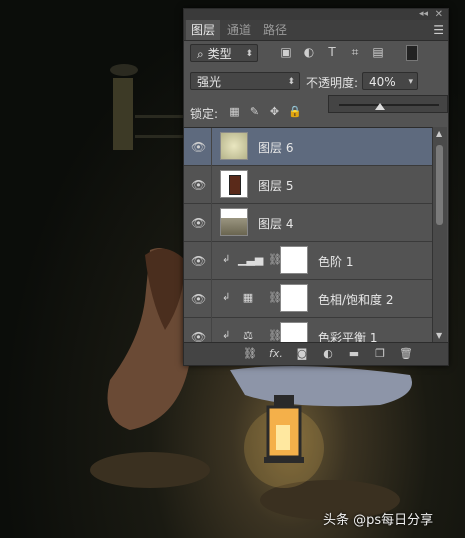  Describe the element at coordinates (200, 54) in the screenshot. I see `search-icon: ⌕` at that location.